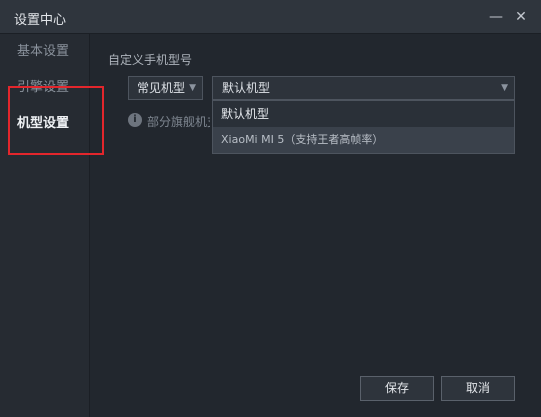 Image resolution: width=541 pixels, height=417 pixels. I want to click on info-text: 部分旗舰机支持, so click(178, 122).